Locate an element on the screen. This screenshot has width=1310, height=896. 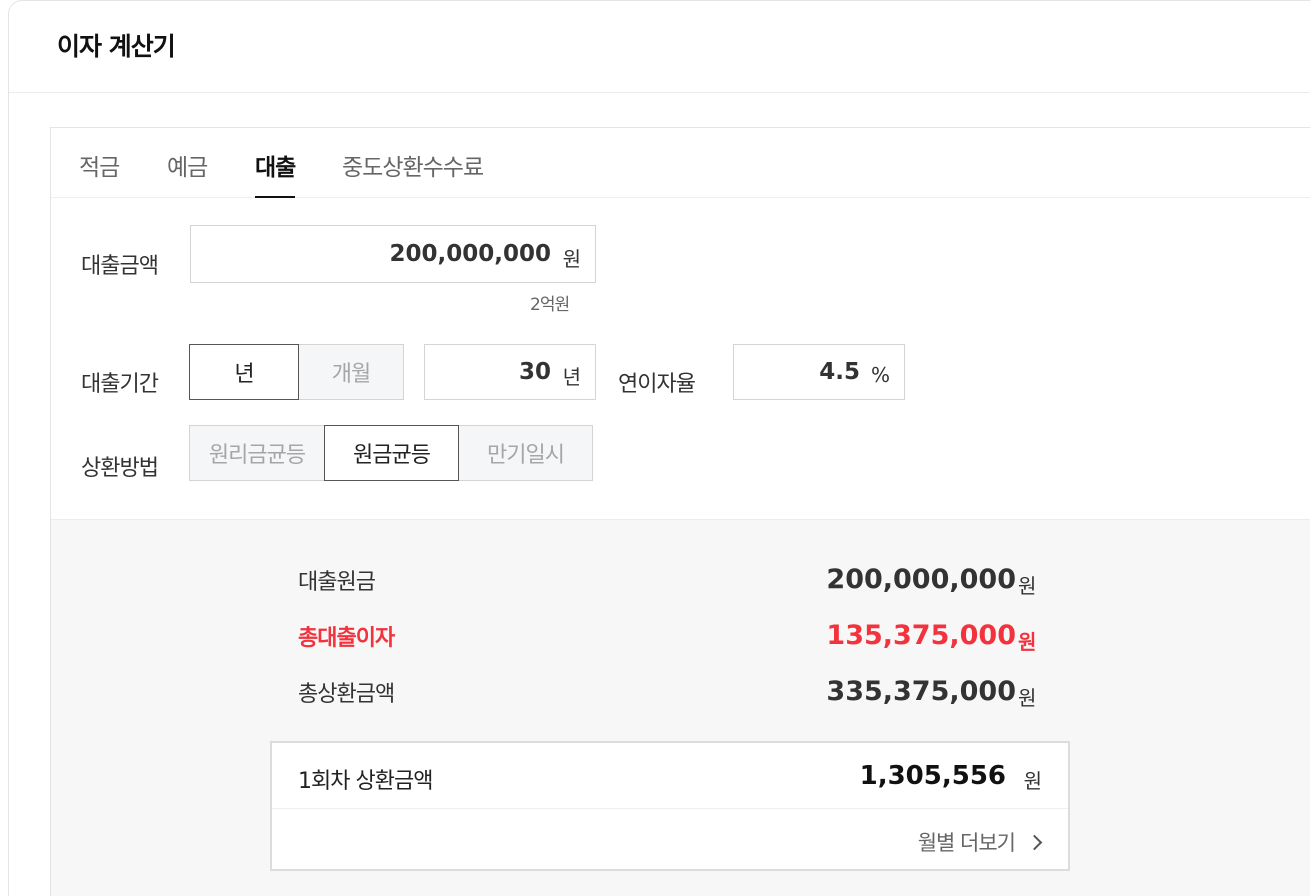
loan-amount-label: 대출금액 is located at coordinates (120, 266).